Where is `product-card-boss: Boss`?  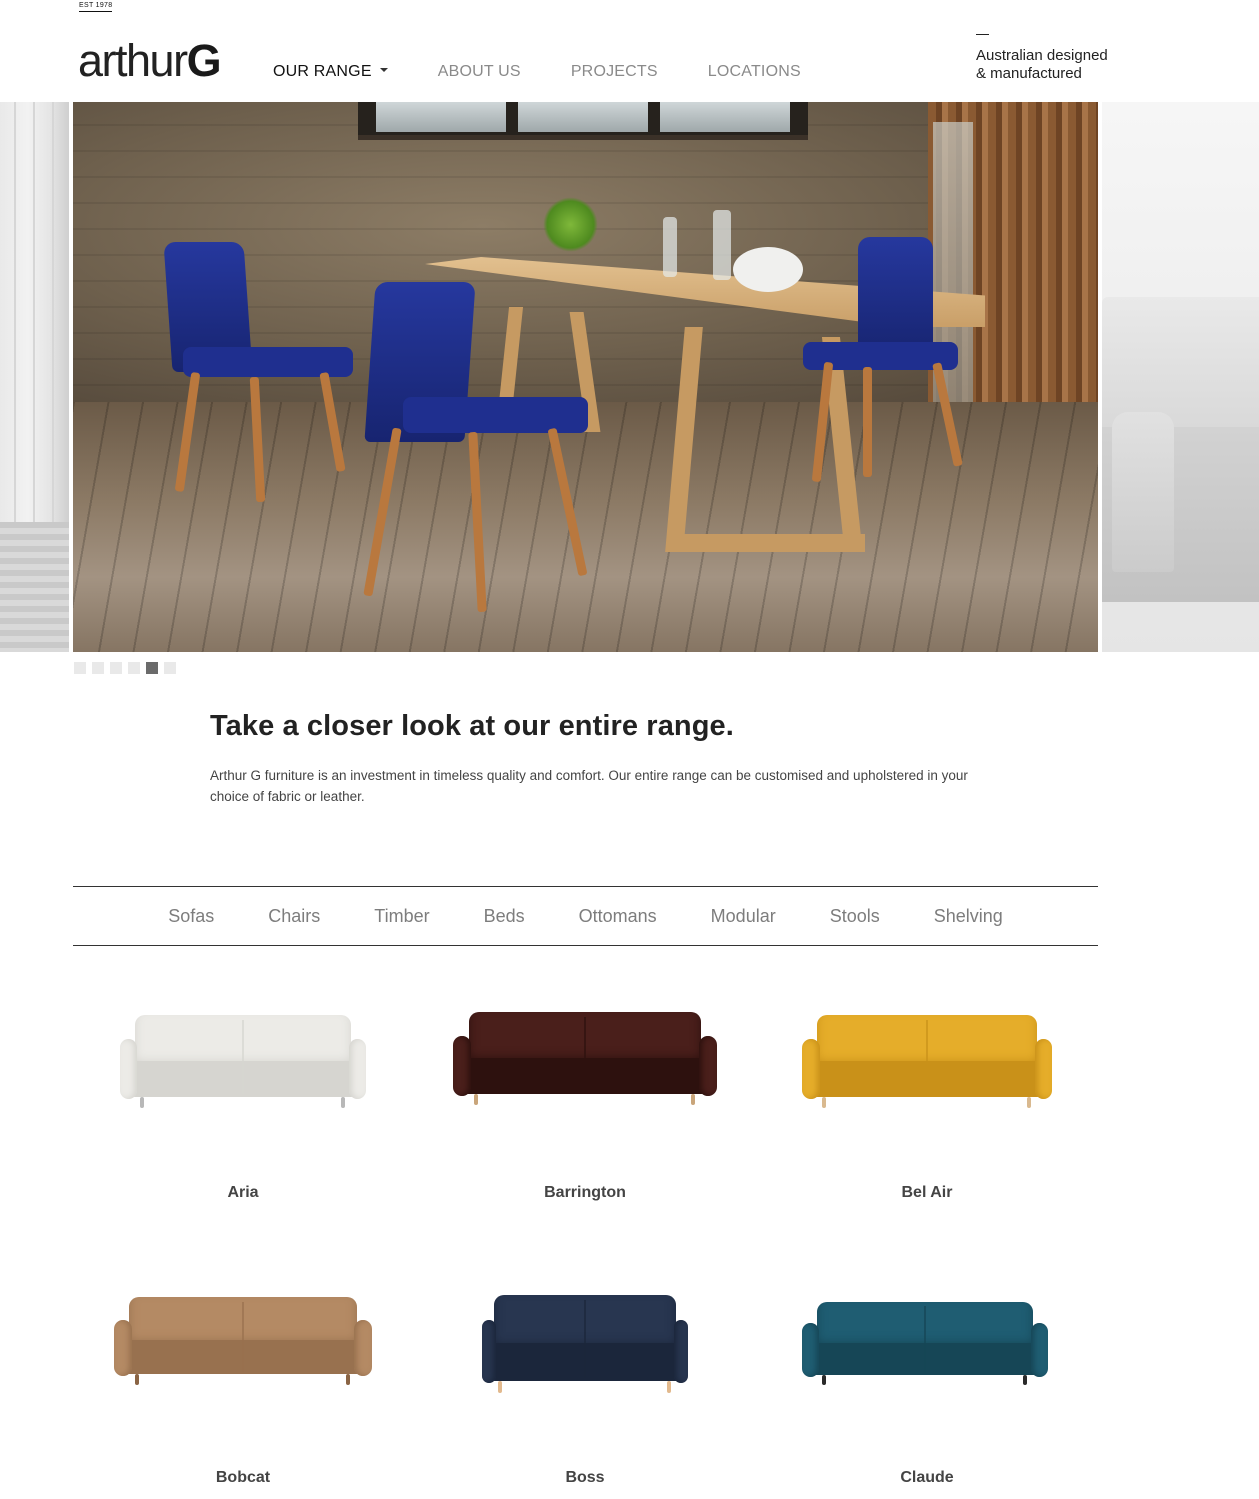 product-card-boss: Boss is located at coordinates (585, 1385).